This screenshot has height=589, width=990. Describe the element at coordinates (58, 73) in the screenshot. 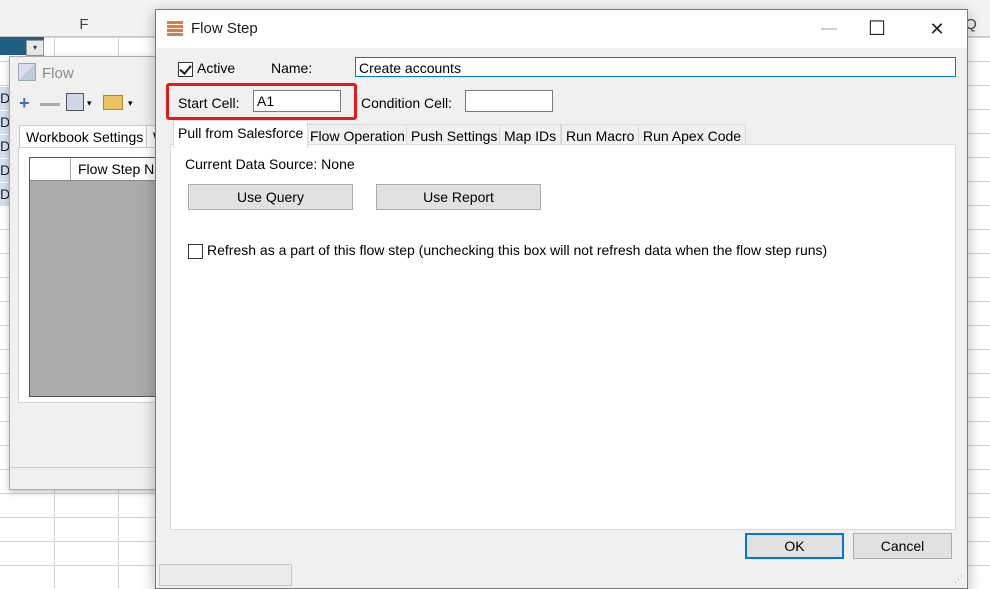

I see `flow-title-text: Flow` at that location.